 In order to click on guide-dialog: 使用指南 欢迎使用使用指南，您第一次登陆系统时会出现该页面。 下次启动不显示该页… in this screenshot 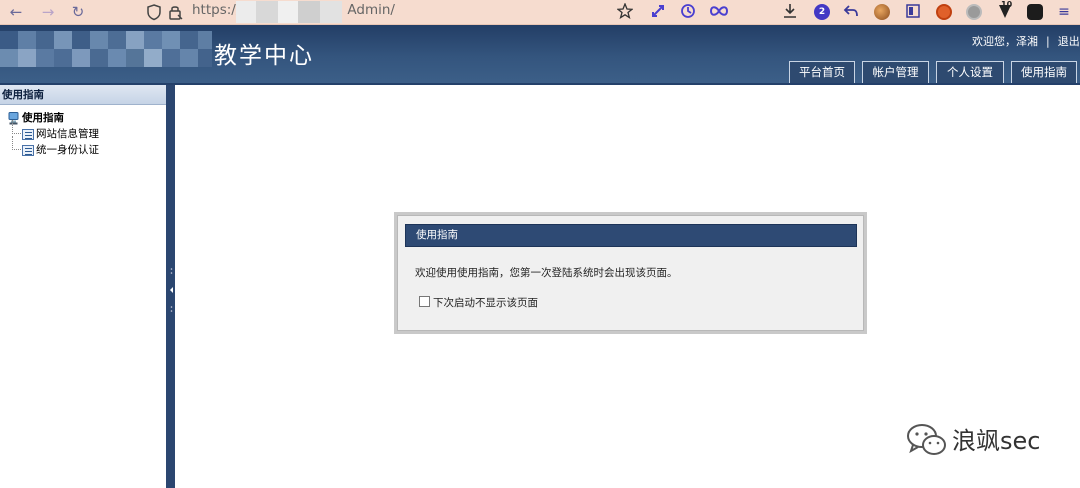, I will do `click(630, 273)`.